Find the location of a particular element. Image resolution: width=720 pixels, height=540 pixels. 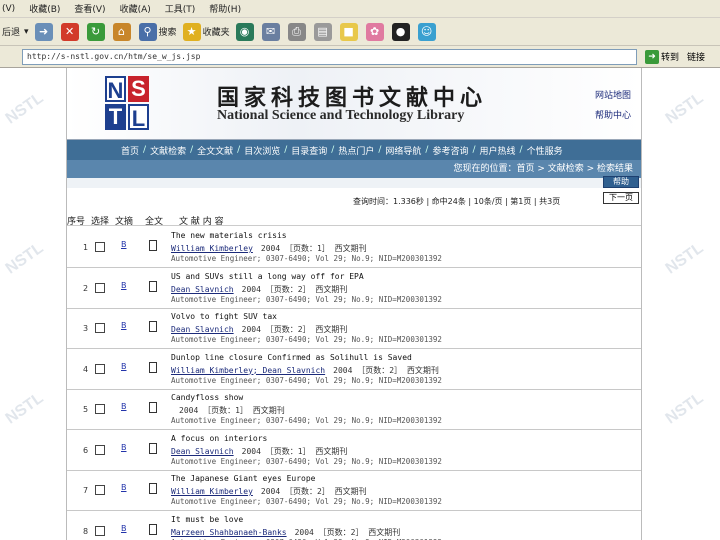

refresh-button: ↻ is located at coordinates (96, 31).